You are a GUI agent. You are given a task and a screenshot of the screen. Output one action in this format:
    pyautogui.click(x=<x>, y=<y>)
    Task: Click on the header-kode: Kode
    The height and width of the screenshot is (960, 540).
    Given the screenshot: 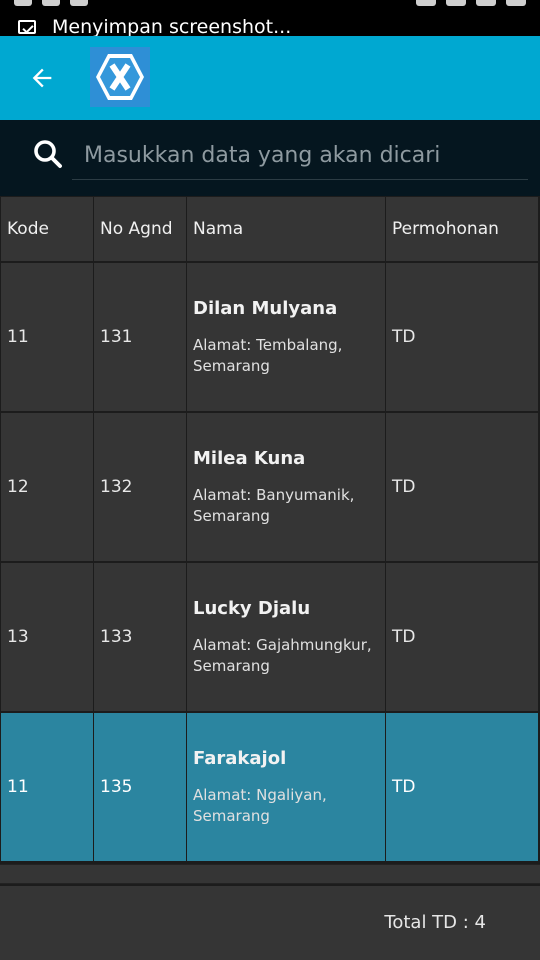 What is the action you would take?
    pyautogui.click(x=47, y=229)
    